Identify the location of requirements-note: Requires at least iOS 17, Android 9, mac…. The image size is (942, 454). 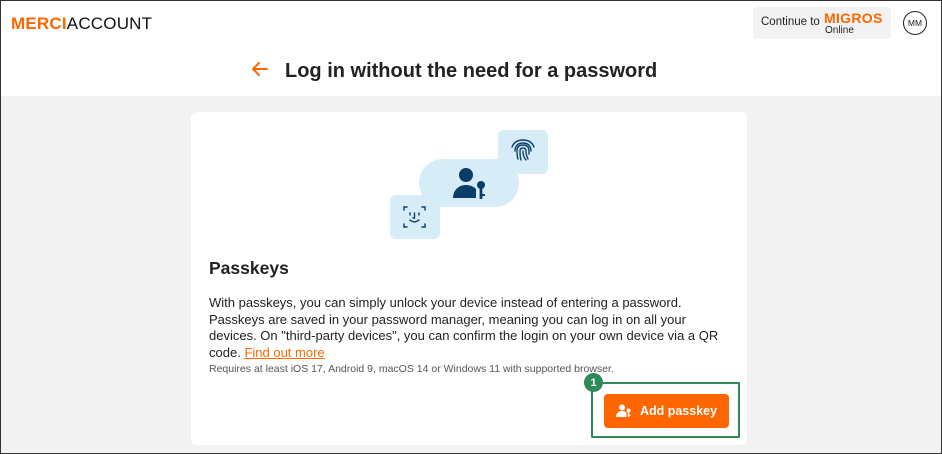
(411, 369).